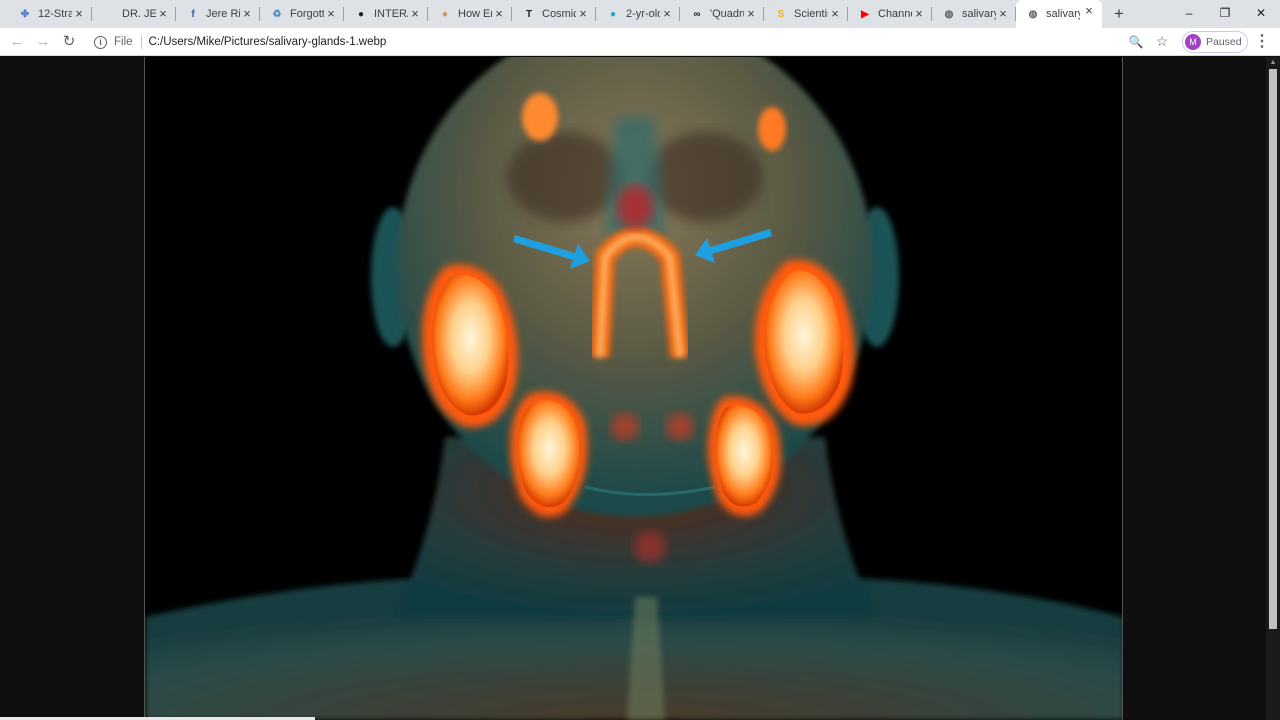 The height and width of the screenshot is (720, 1280). What do you see at coordinates (223, 14) in the screenshot?
I see `tab-title: Jere Riv` at bounding box center [223, 14].